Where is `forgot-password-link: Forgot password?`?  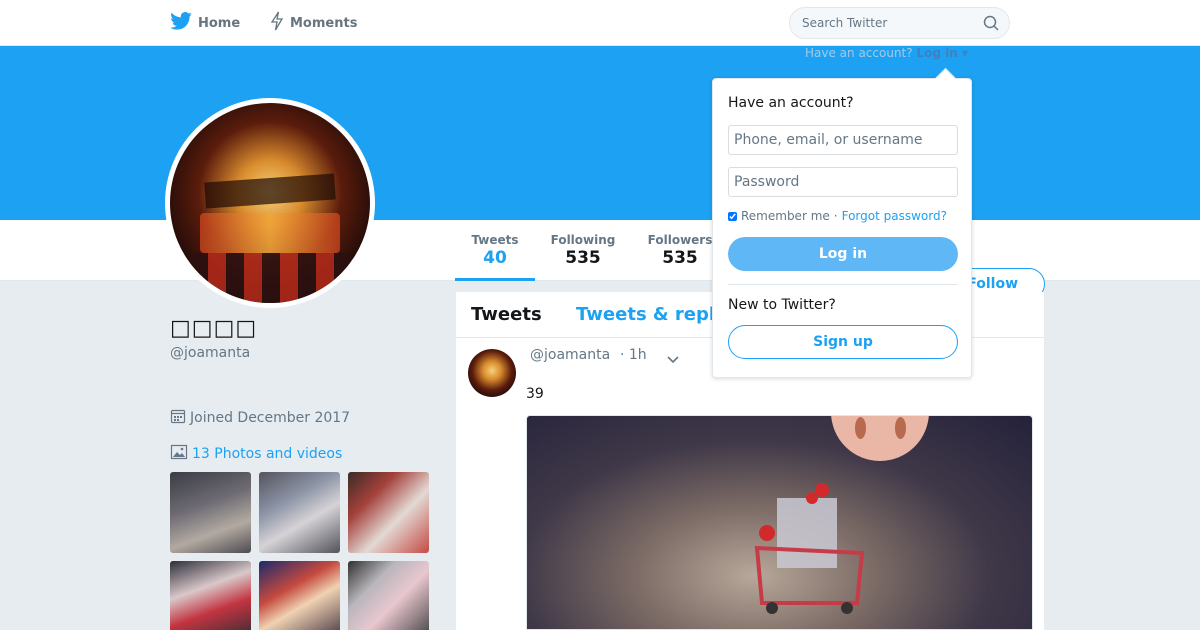
forgot-password-link: Forgot password? is located at coordinates (894, 216).